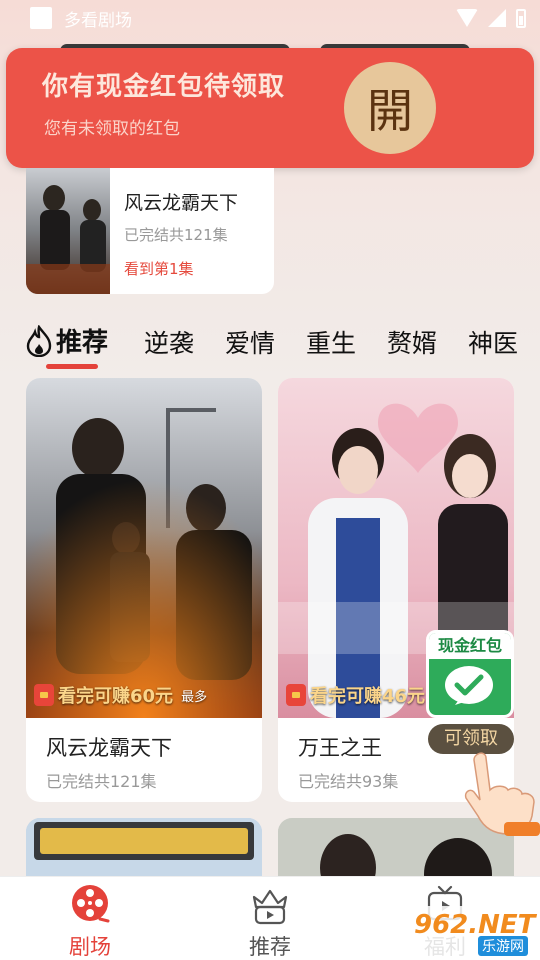 This screenshot has width=540, height=960. What do you see at coordinates (164, 87) in the screenshot?
I see `banner-title: 你有现金红包待领取` at bounding box center [164, 87].